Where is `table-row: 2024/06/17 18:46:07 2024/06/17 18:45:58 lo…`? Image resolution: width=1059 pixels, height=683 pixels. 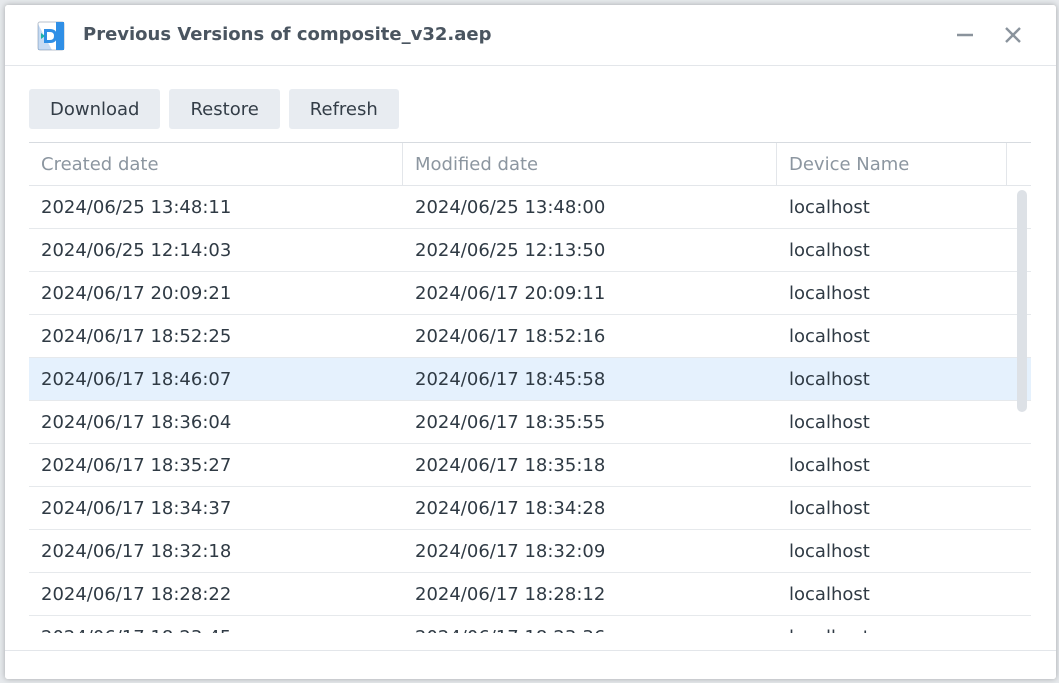 table-row: 2024/06/17 18:46:07 2024/06/17 18:45:58 lo… is located at coordinates (530, 379).